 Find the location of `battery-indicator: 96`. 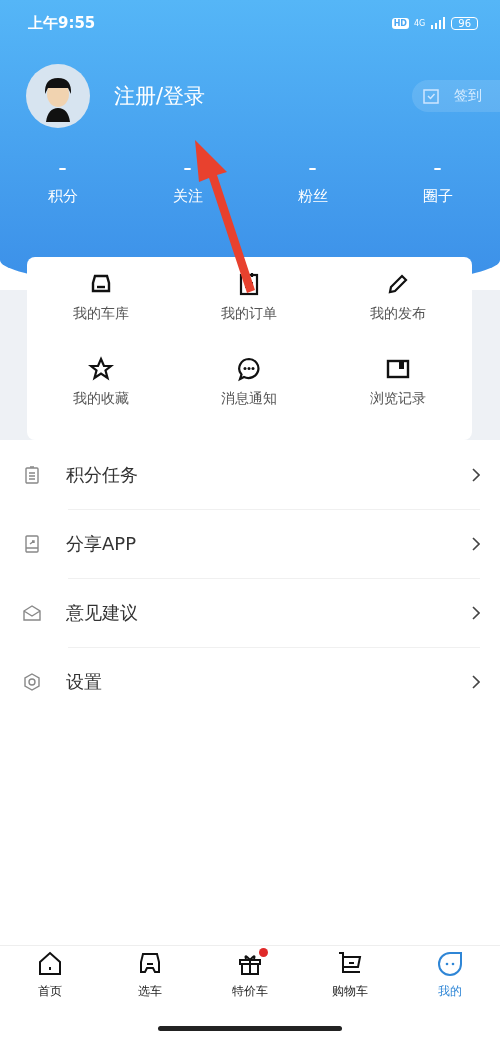

battery-indicator: 96 is located at coordinates (464, 23).